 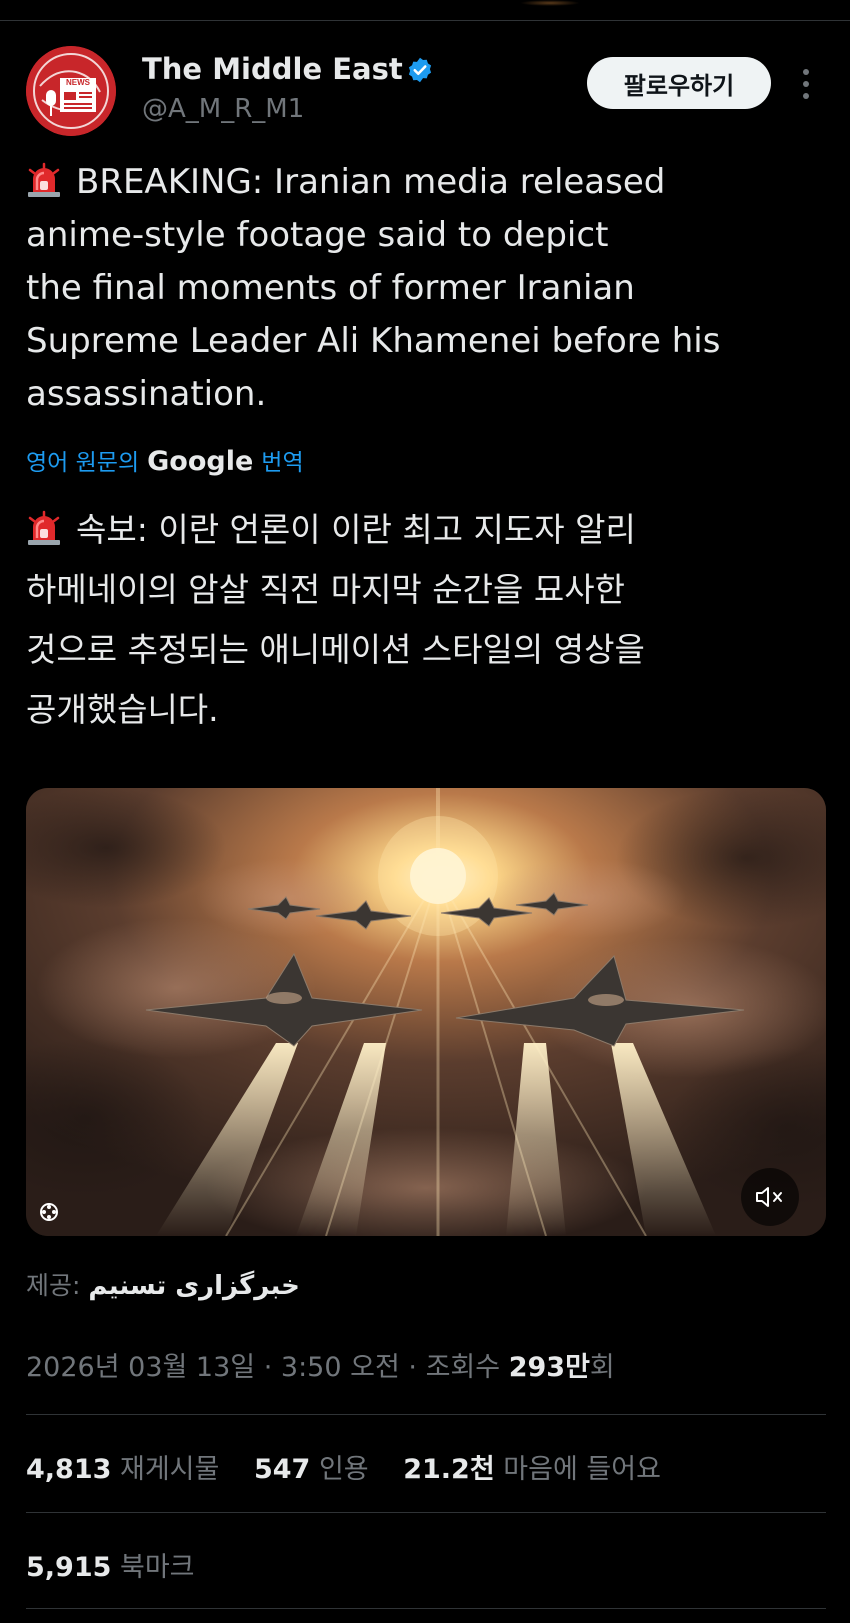 I want to click on news-logo-icon: NEWS, so click(x=71, y=91).